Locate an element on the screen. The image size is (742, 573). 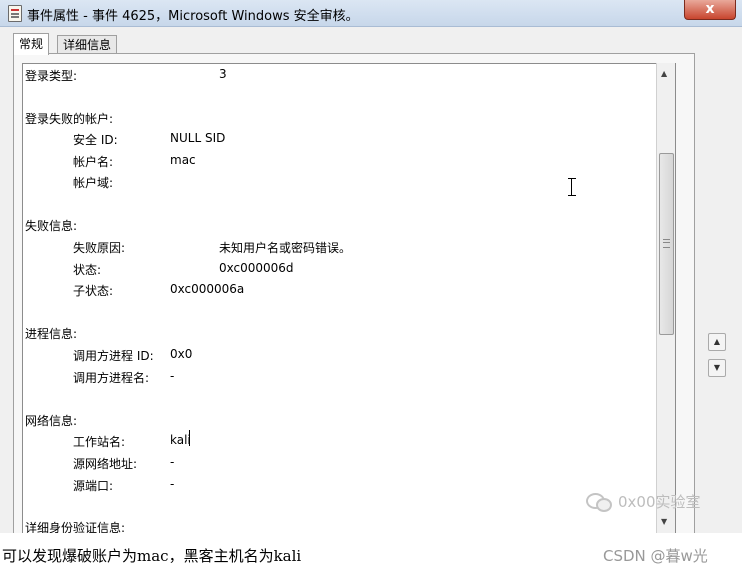
logon-type-value: 3 is located at coordinates (223, 74).